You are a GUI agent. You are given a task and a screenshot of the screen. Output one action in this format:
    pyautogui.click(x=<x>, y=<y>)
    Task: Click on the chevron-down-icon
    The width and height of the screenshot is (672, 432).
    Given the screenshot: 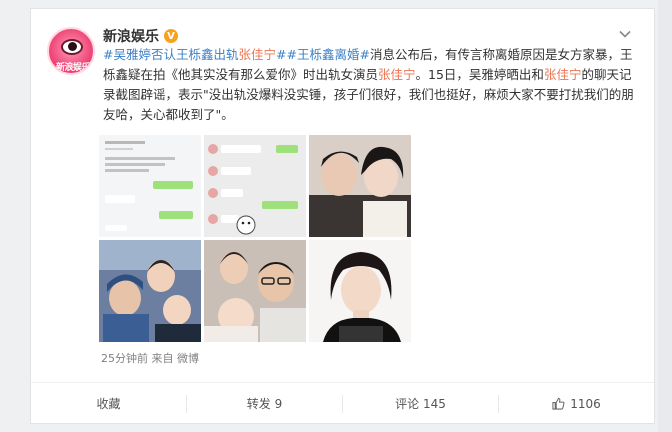 What is the action you would take?
    pyautogui.click(x=625, y=34)
    